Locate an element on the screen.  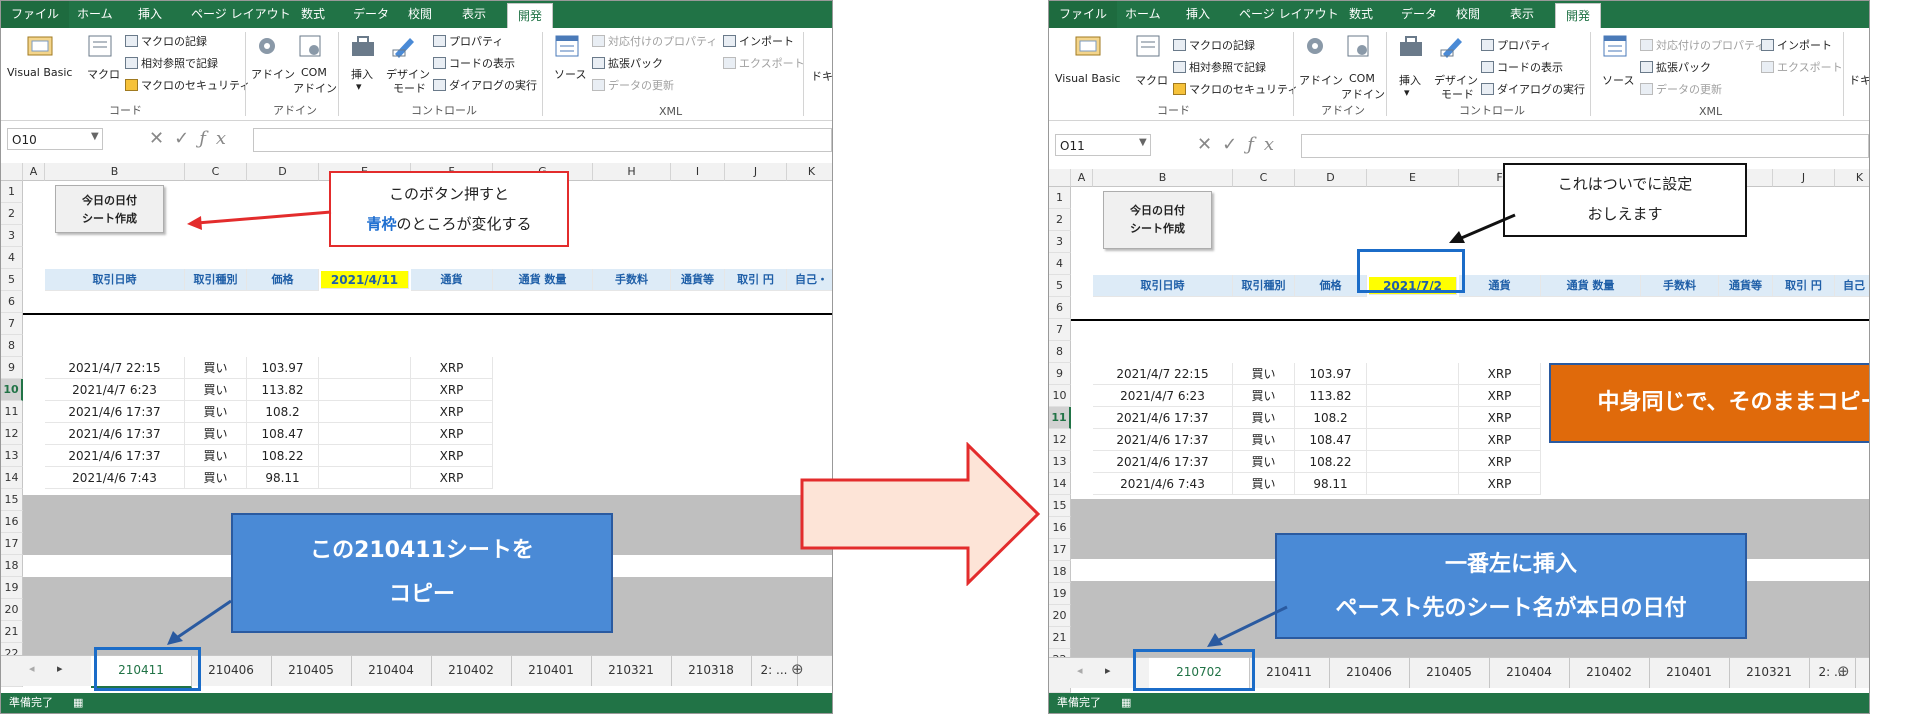
visual-basic-button: Visual Basic is located at coordinates (39, 72).